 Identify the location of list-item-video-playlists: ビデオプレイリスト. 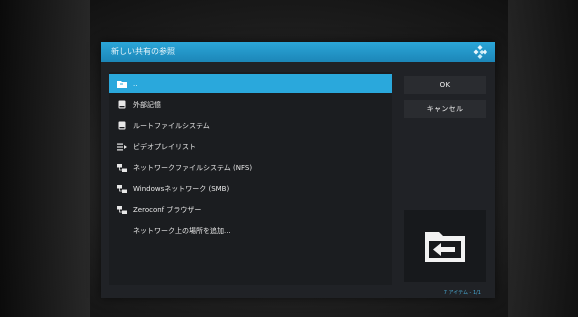
(250, 146).